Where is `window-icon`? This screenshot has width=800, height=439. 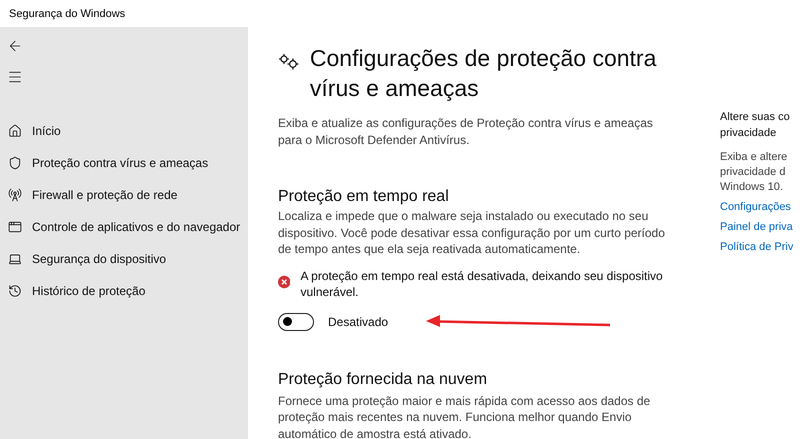 window-icon is located at coordinates (15, 227).